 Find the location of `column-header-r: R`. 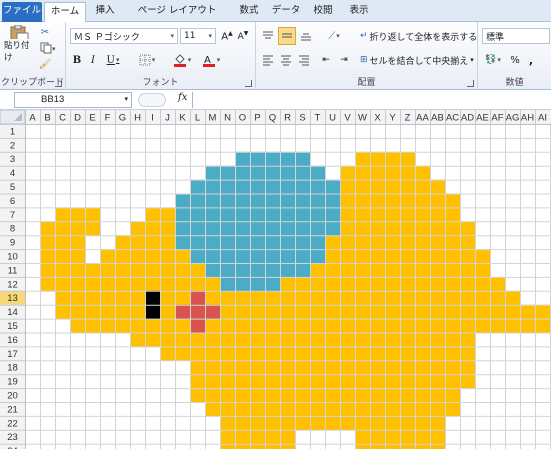

column-header-r: R is located at coordinates (287, 118).